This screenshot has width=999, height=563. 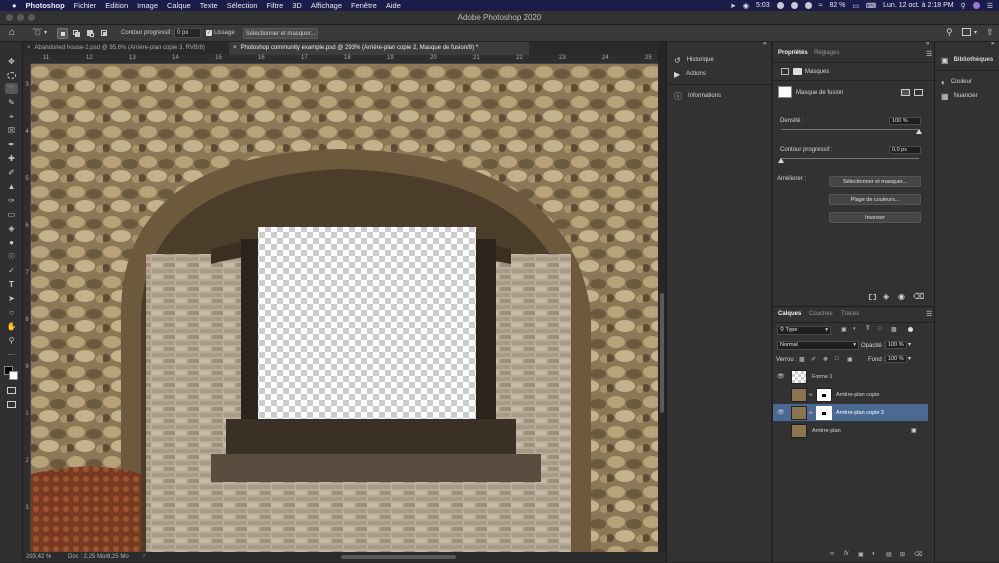 What do you see at coordinates (11, 75) in the screenshot?
I see `marquee-tool-icon` at bounding box center [11, 75].